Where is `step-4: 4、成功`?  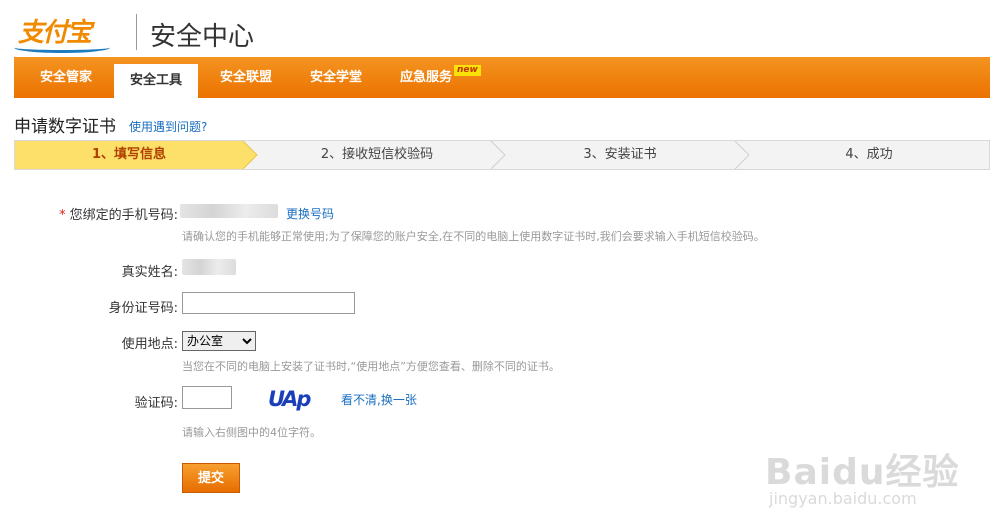 step-4: 4、成功 is located at coordinates (869, 154).